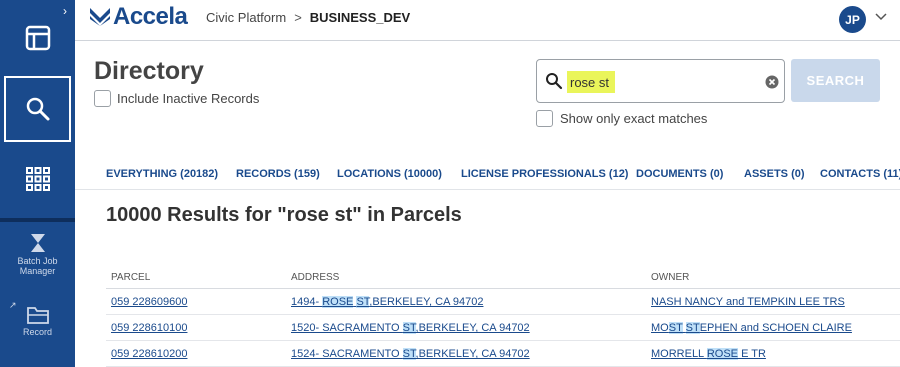  Describe the element at coordinates (315, 277) in the screenshot. I see `column-header-address: ADDRESS` at that location.